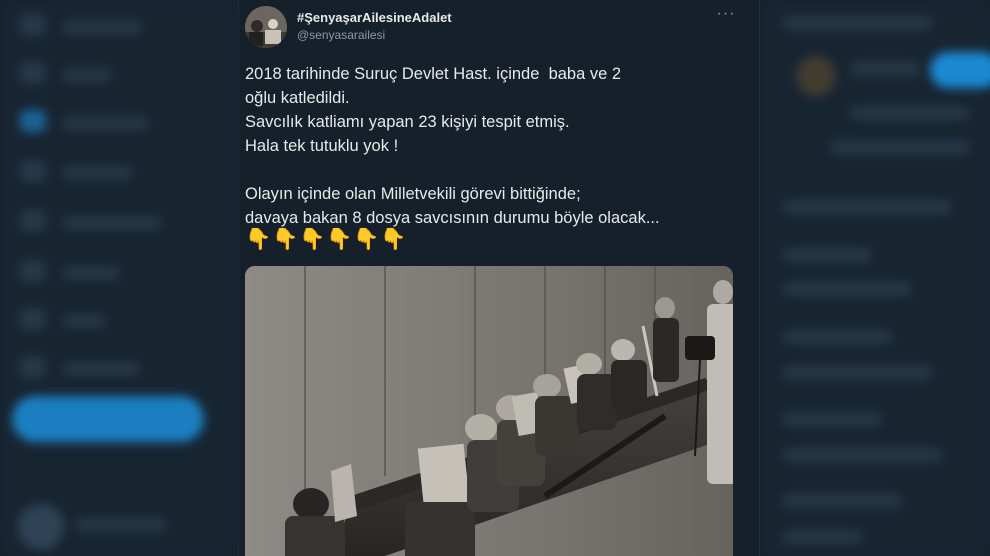 This screenshot has height=556, width=990. Describe the element at coordinates (495, 170) in the screenshot. I see `tweet-text-line` at that location.